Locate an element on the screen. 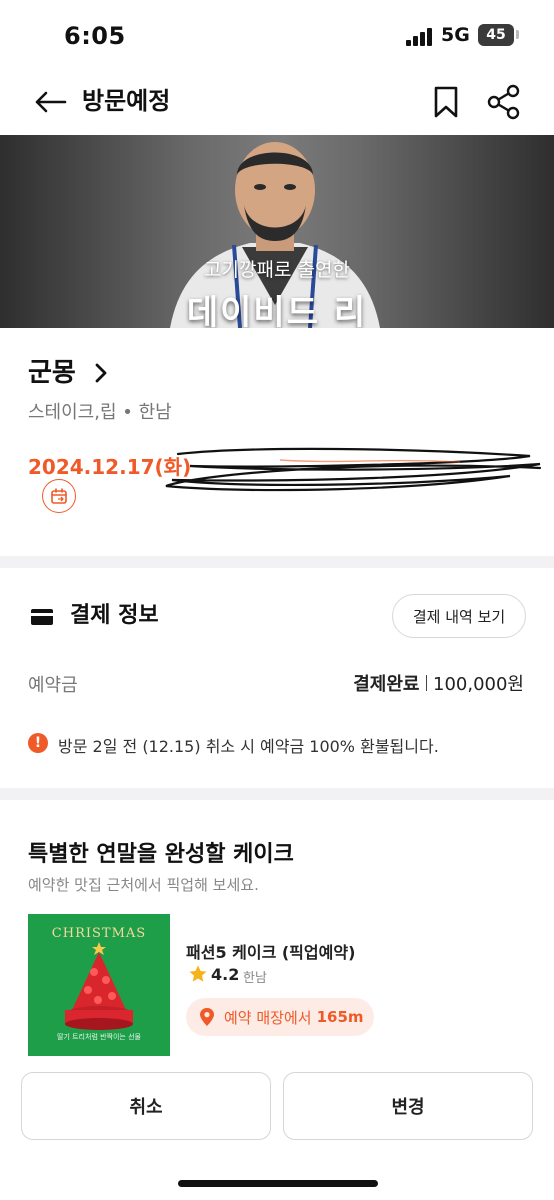 The width and height of the screenshot is (554, 1200). cake-image-caption: 딸기 트리처럼 반짝이는 선물 is located at coordinates (99, 1037).